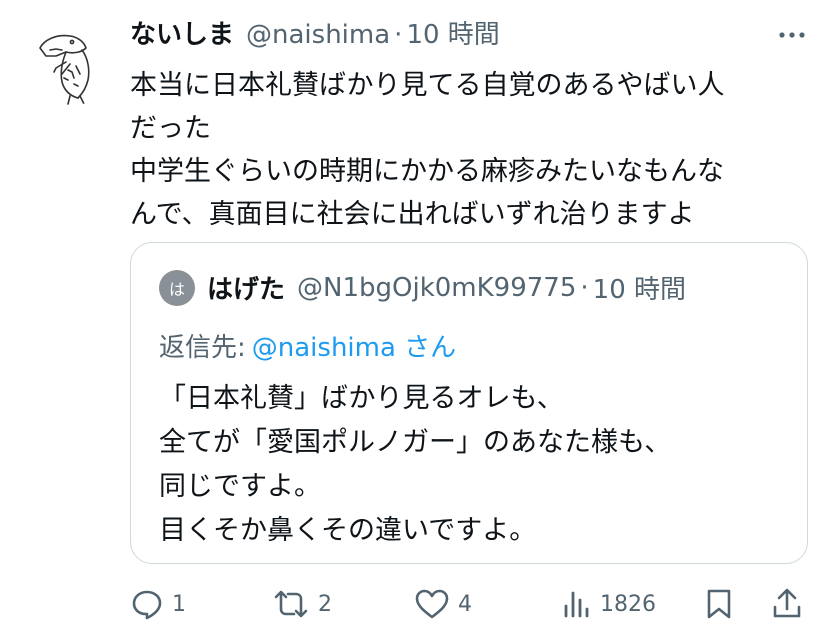 This screenshot has height=642, width=828. I want to click on share-upload-icon, so click(787, 603).